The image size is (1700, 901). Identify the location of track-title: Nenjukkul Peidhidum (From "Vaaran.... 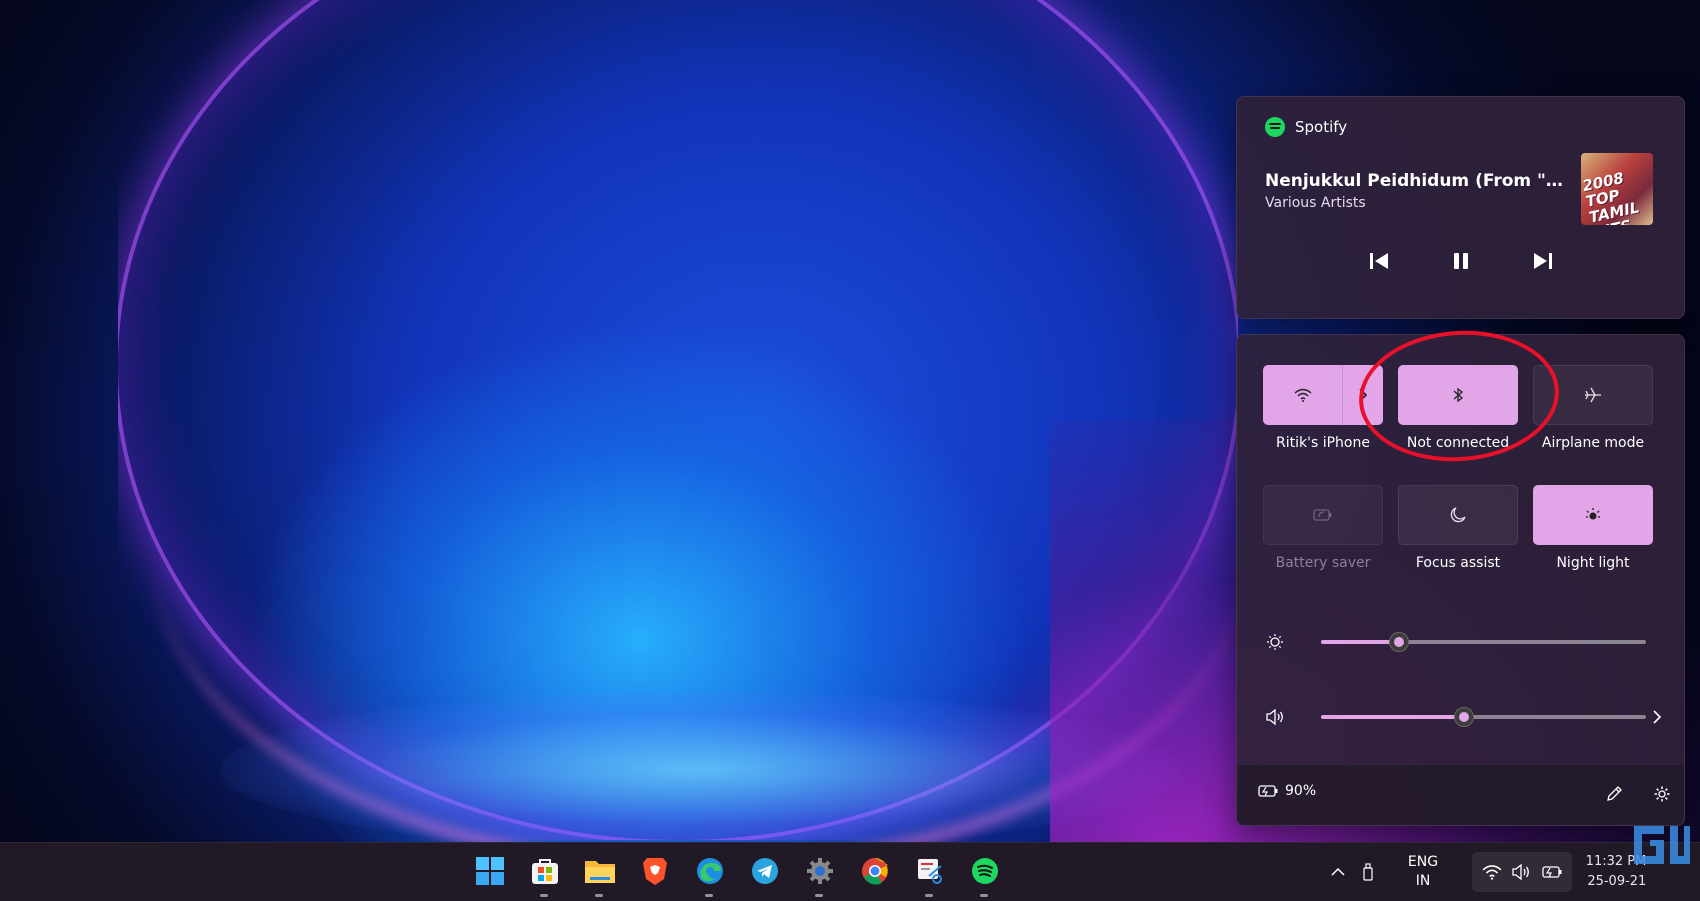
(1420, 181).